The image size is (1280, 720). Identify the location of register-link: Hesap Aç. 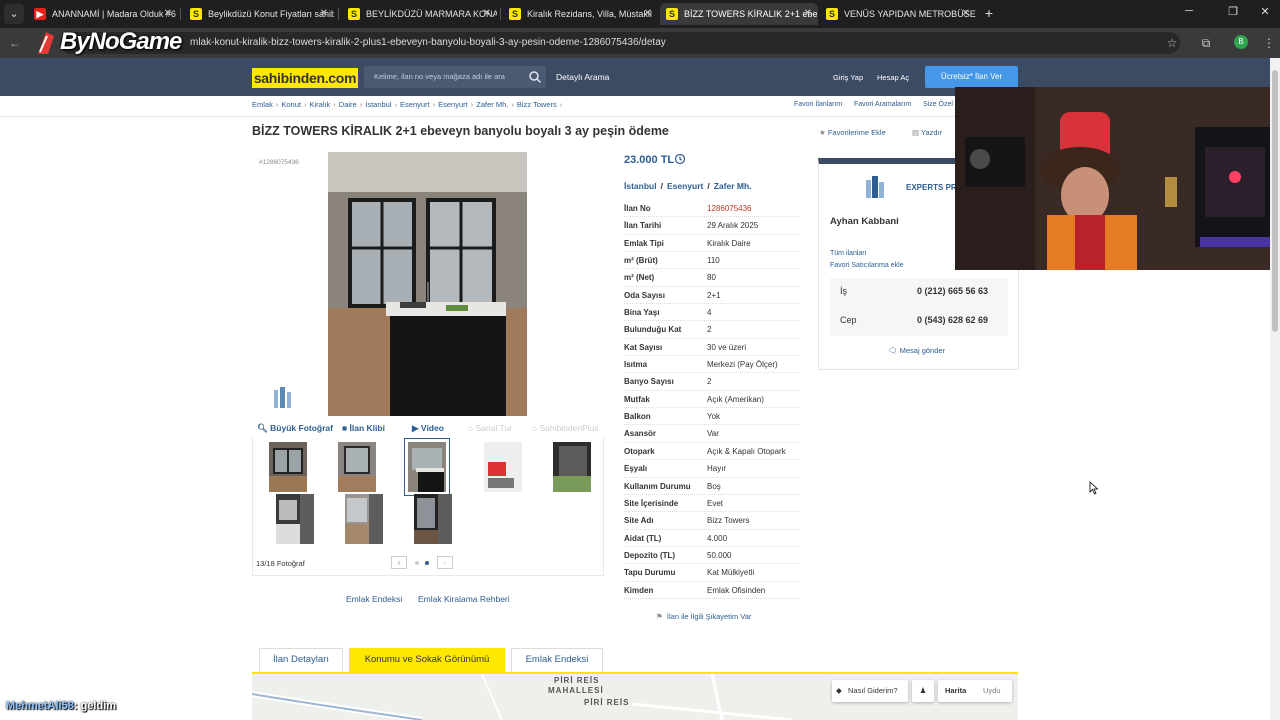
(893, 77).